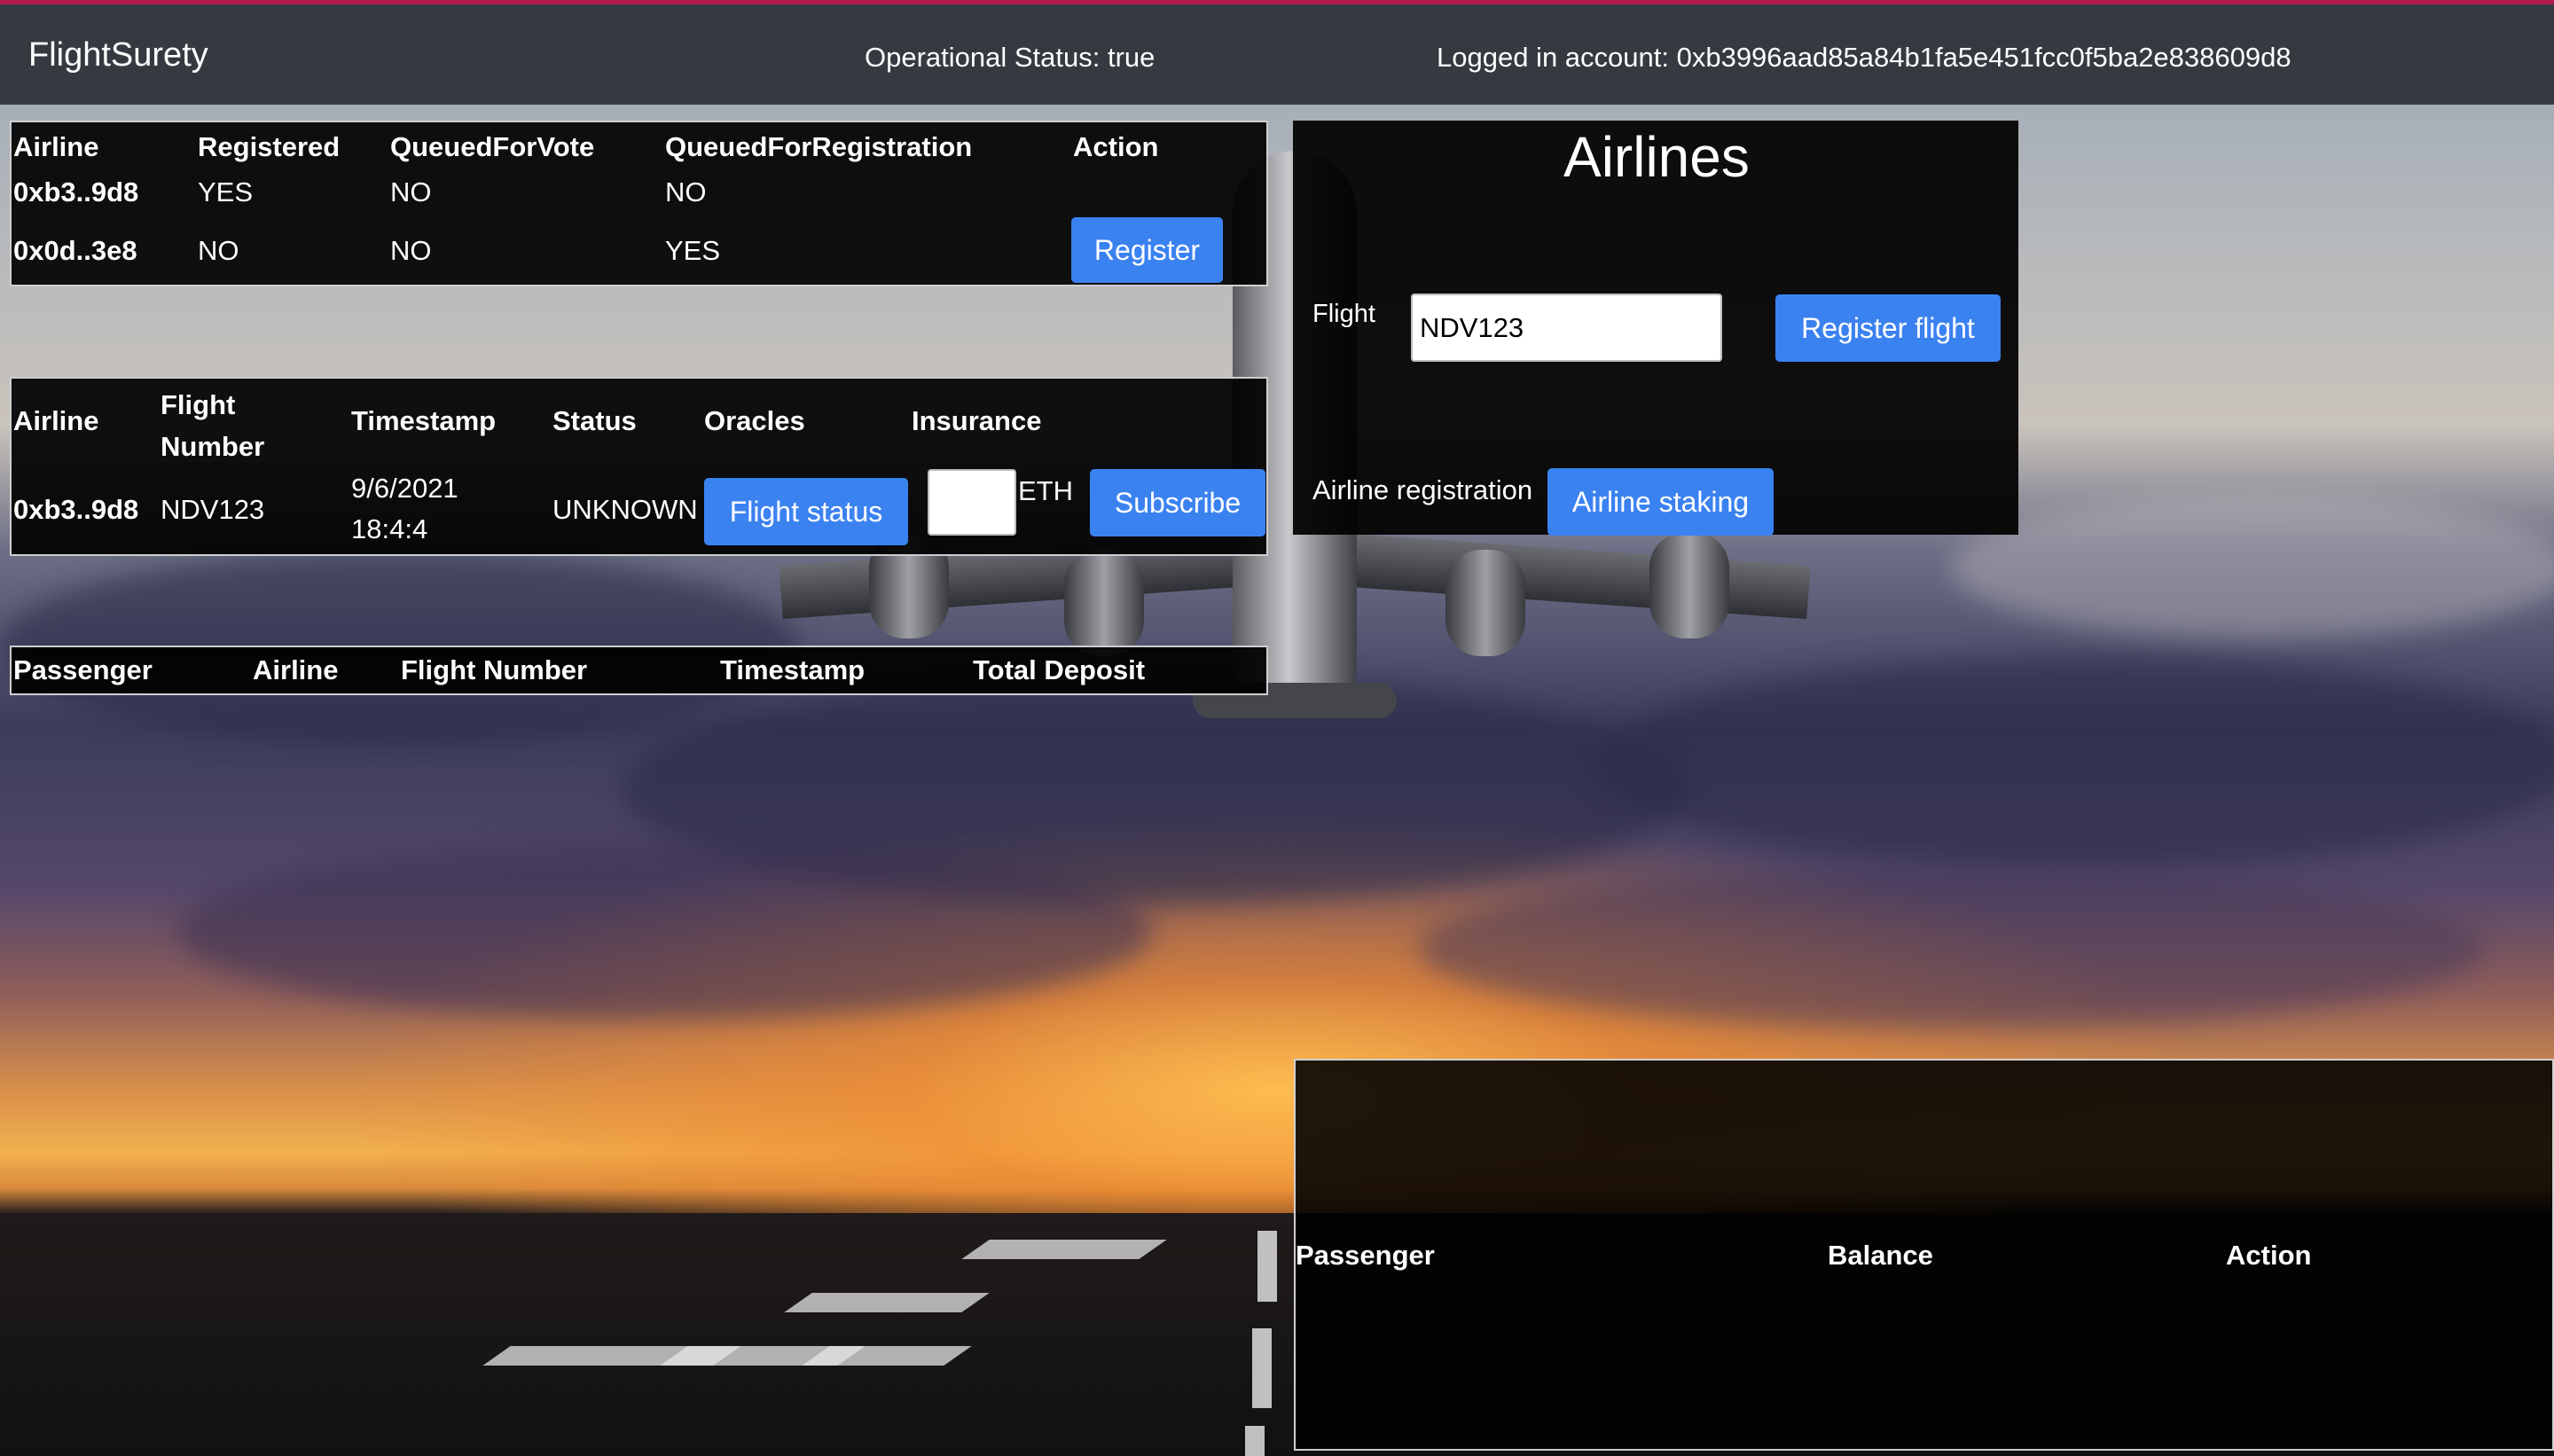 The height and width of the screenshot is (1456, 2554). Describe the element at coordinates (977, 420) in the screenshot. I see `col-header-insurance: Insurance` at that location.